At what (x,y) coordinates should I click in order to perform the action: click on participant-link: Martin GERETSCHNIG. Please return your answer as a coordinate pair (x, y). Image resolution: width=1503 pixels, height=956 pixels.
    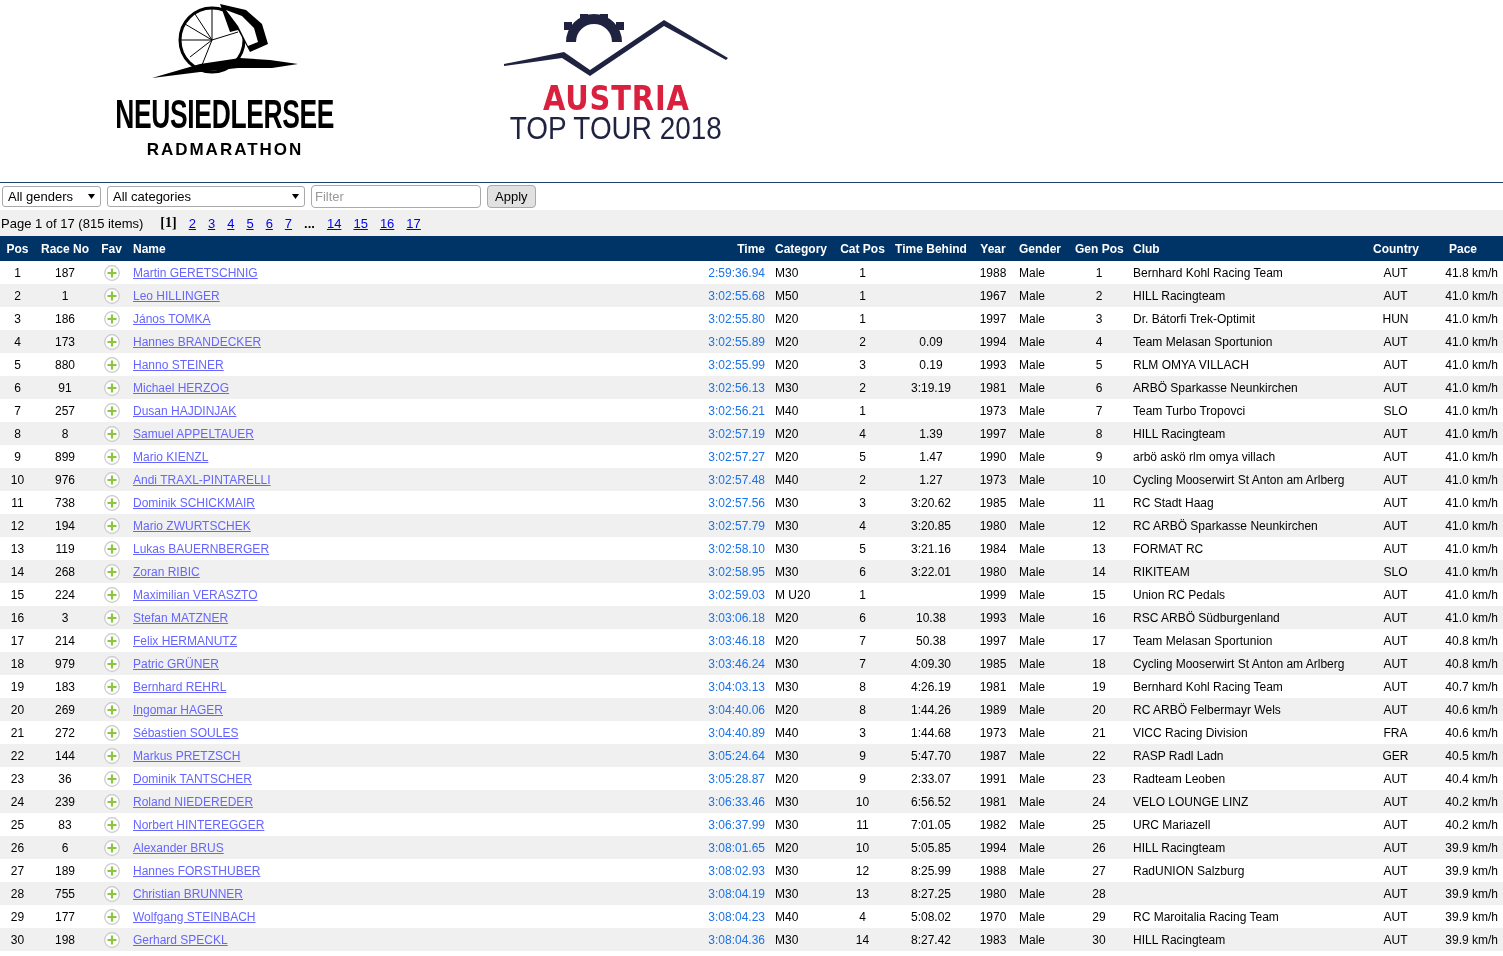
    Looking at the image, I should click on (195, 272).